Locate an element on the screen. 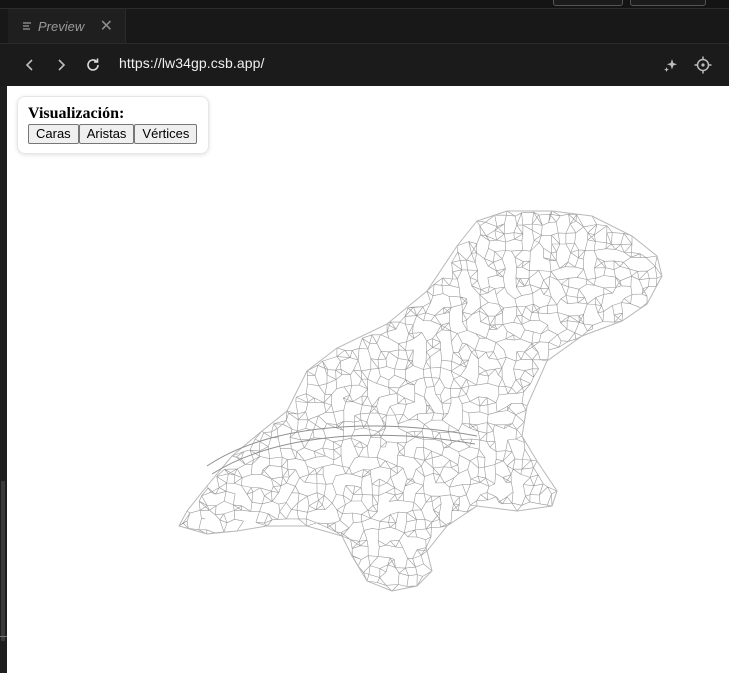 The height and width of the screenshot is (673, 729). url-field: https://lw34gp.csb.app/ is located at coordinates (192, 63).